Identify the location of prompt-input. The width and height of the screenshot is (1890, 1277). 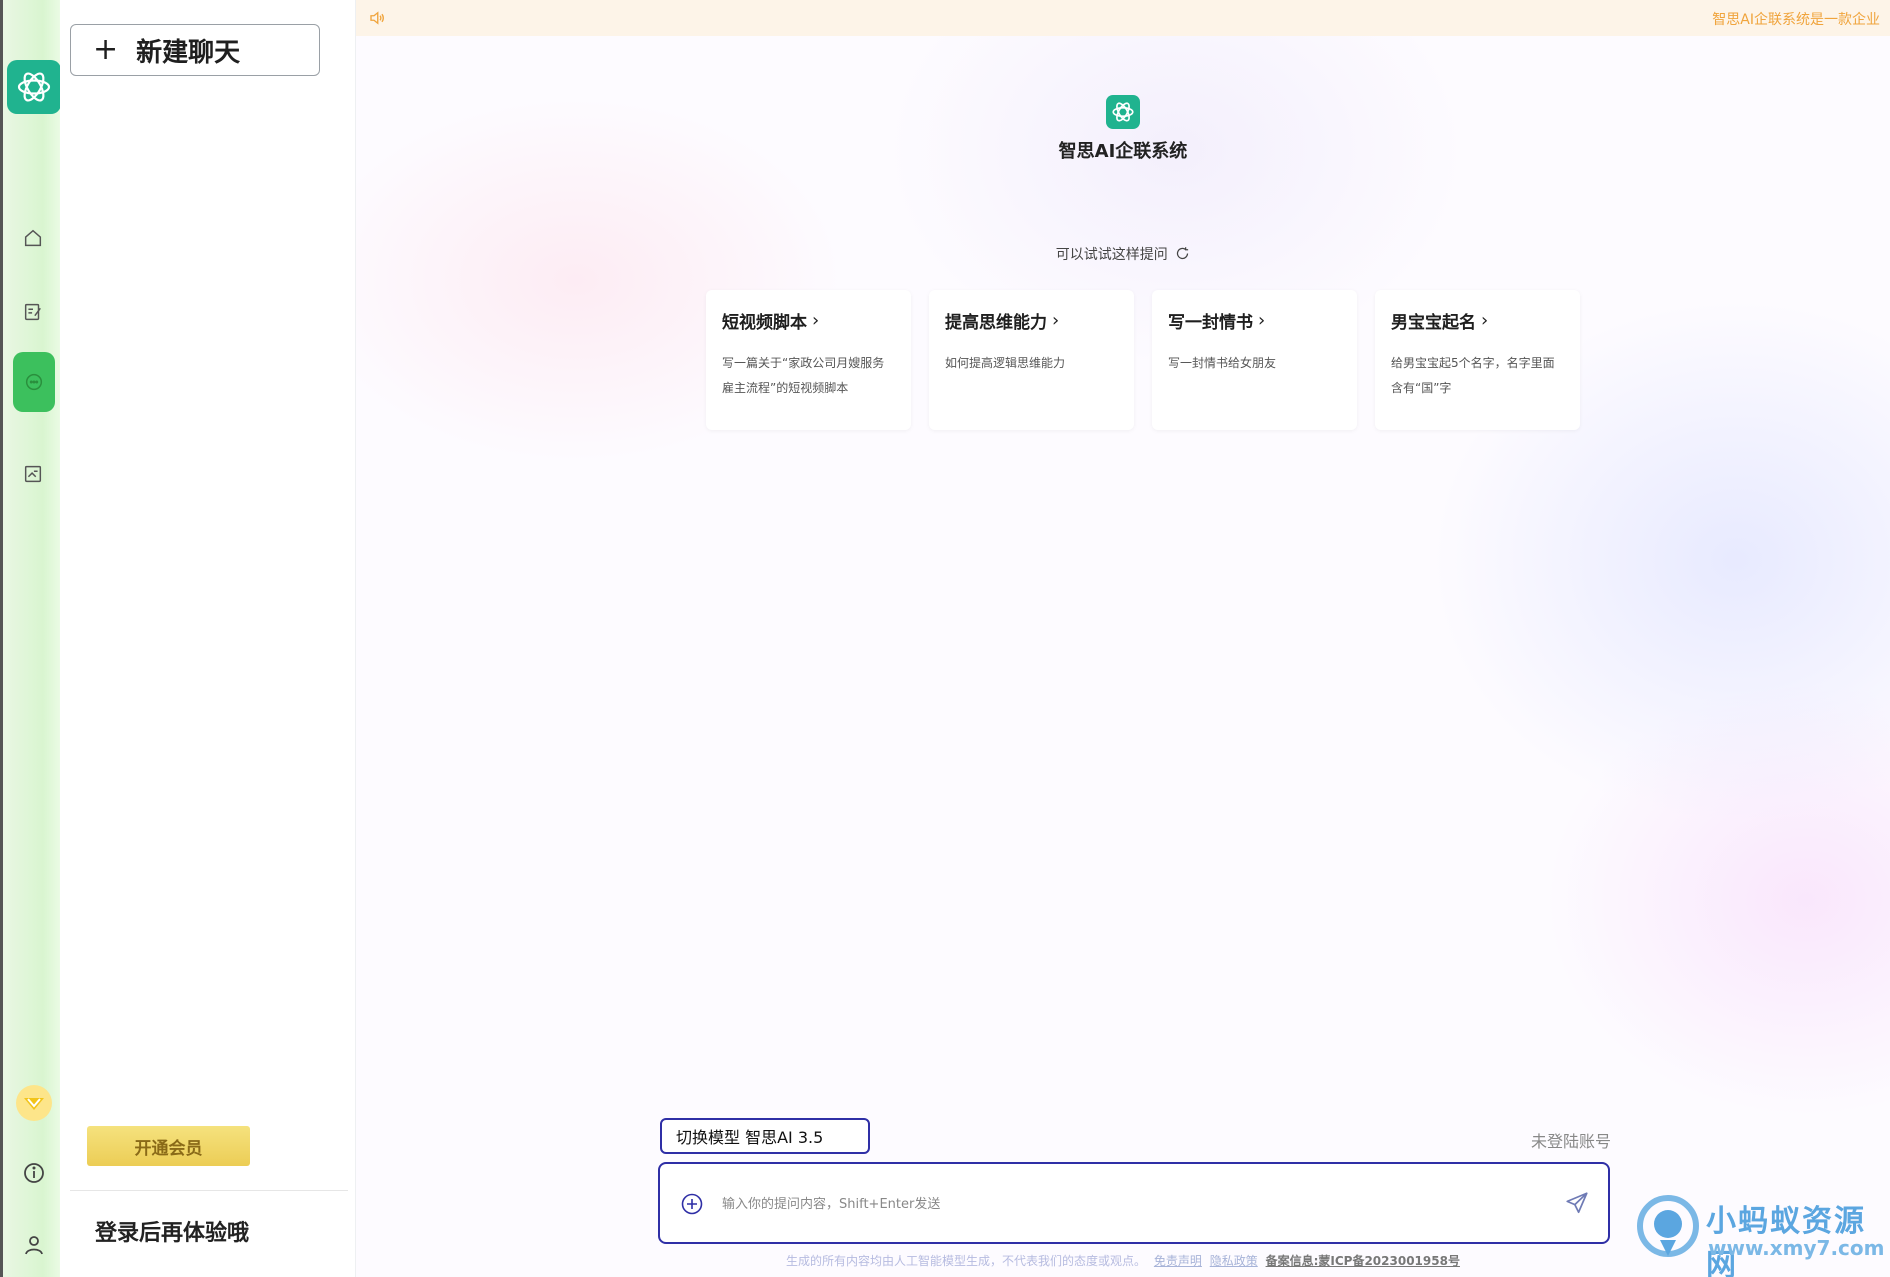
(1112, 1204).